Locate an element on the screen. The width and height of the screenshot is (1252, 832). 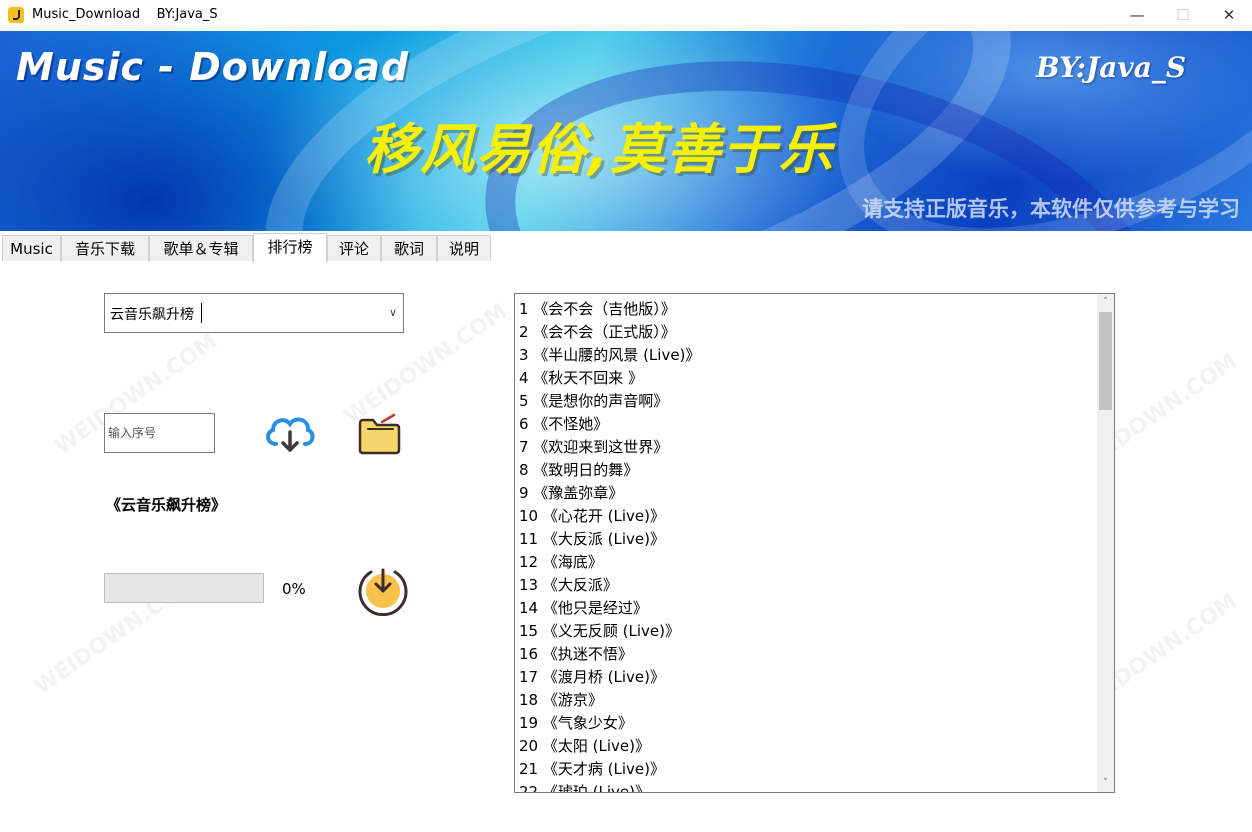
index-input is located at coordinates (159, 433).